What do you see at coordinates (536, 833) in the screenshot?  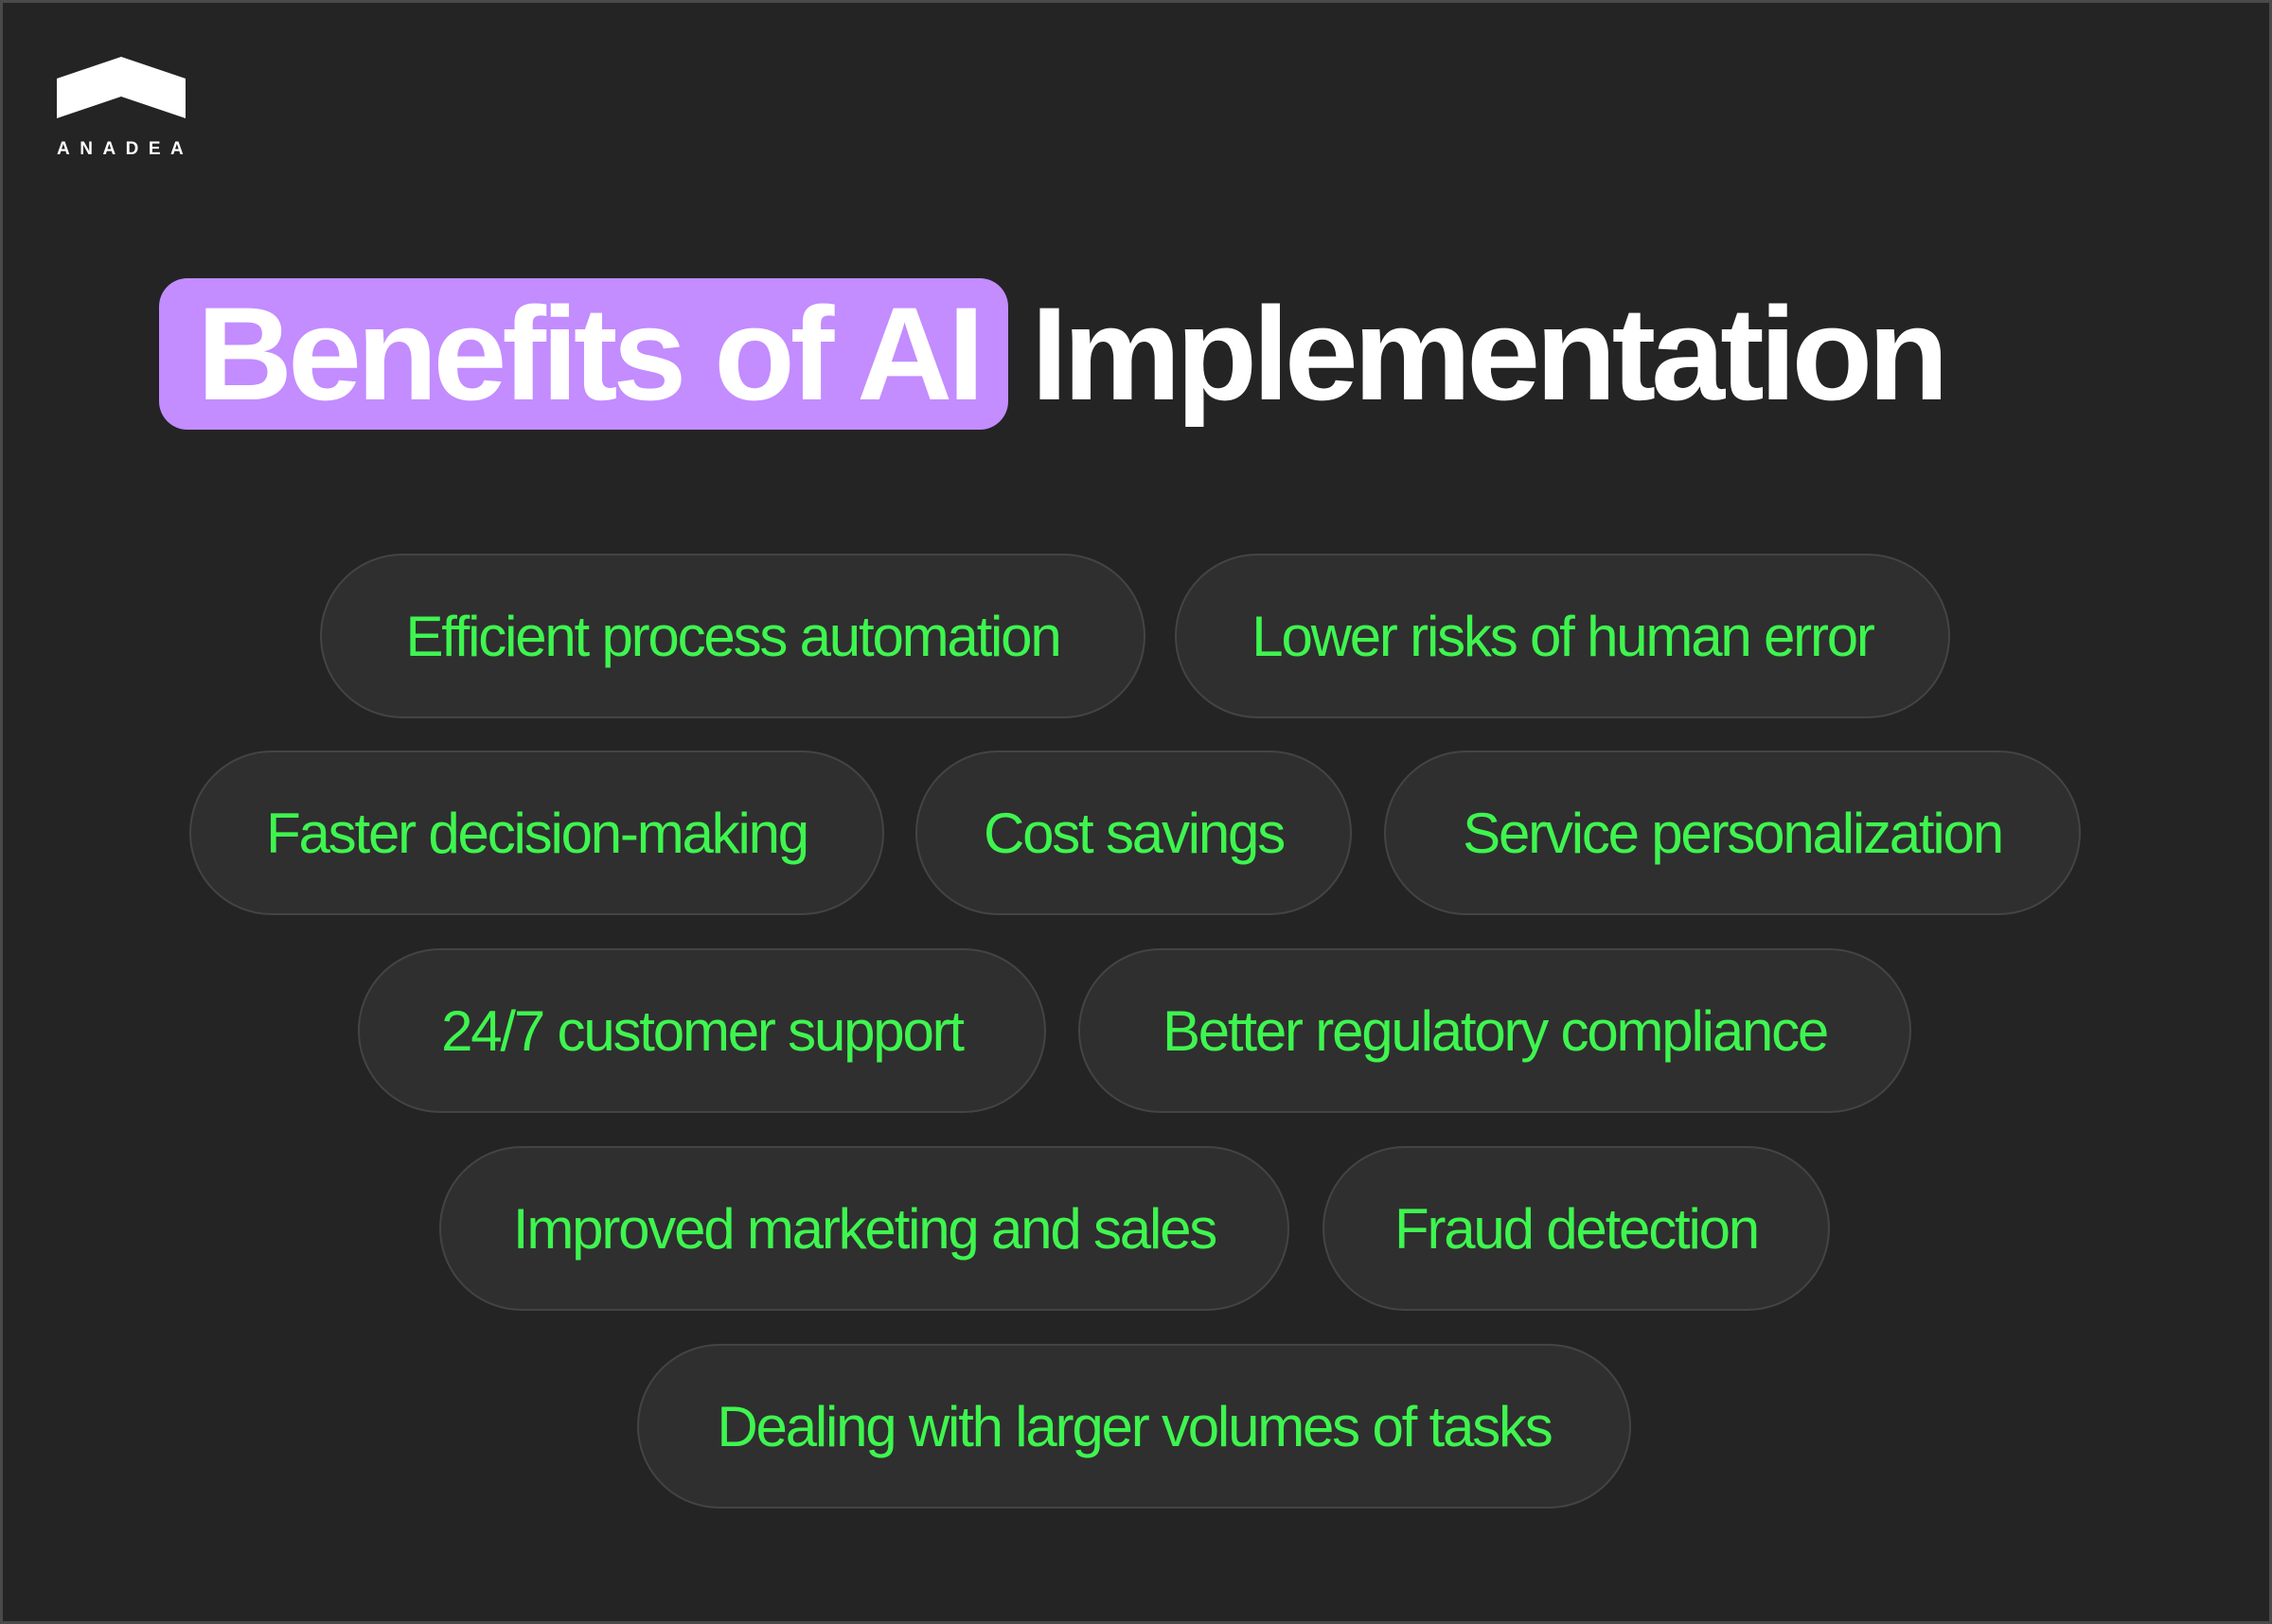 I see `benefit-pill: Faster decision-making` at bounding box center [536, 833].